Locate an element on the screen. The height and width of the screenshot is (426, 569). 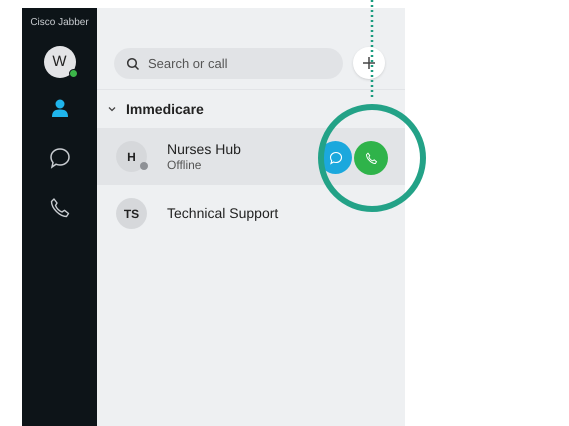
group-header: Immedicare is located at coordinates (251, 109).